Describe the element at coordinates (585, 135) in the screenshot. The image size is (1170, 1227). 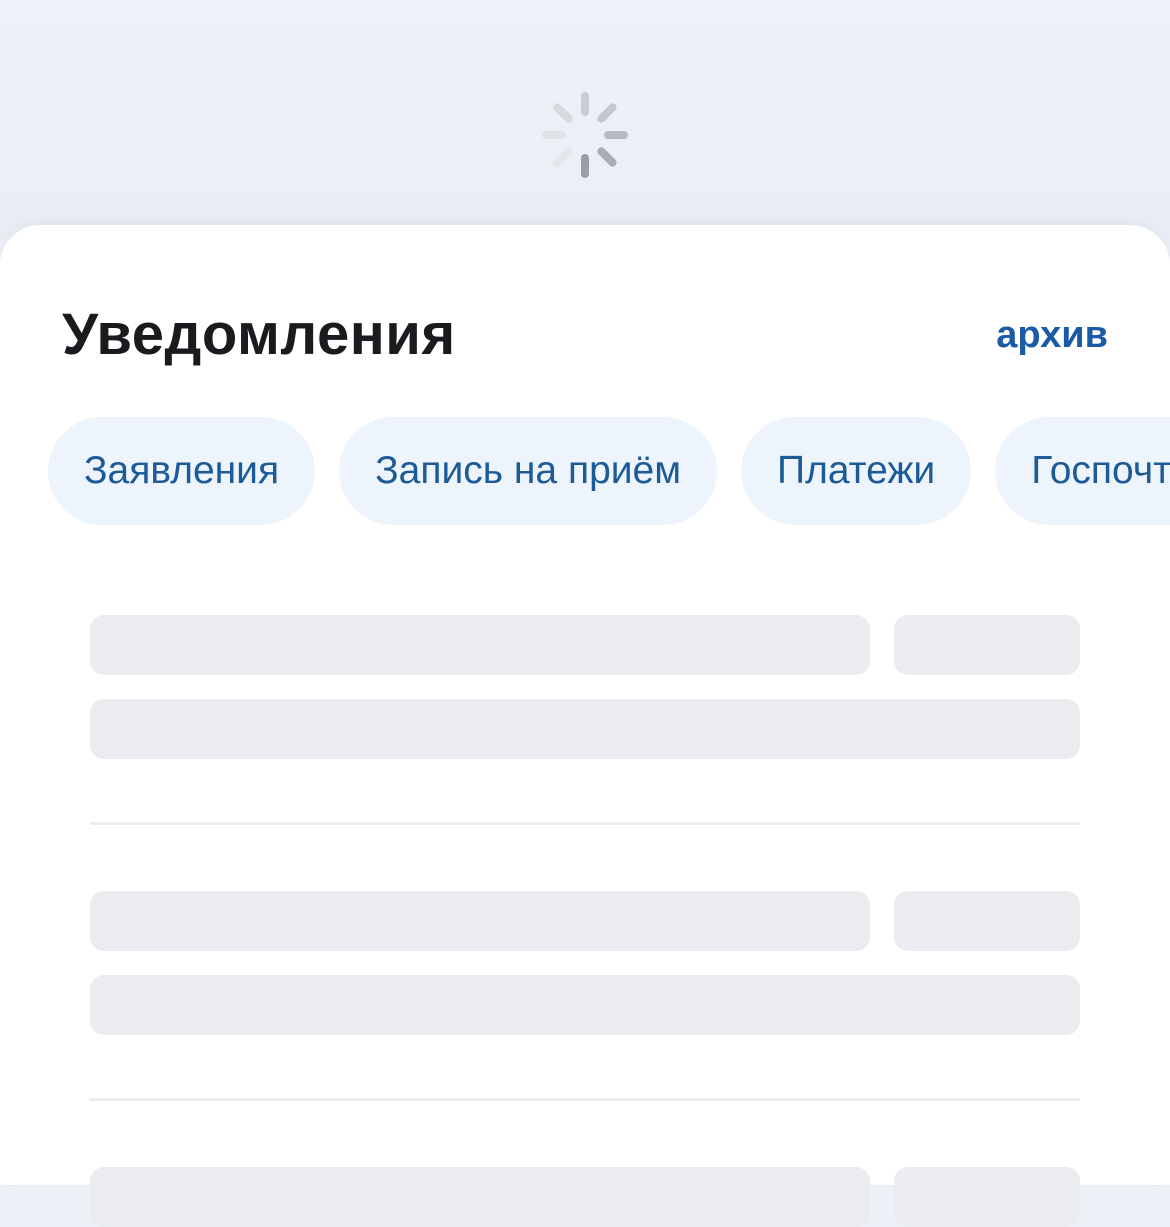
I see `spinner-icon` at that location.